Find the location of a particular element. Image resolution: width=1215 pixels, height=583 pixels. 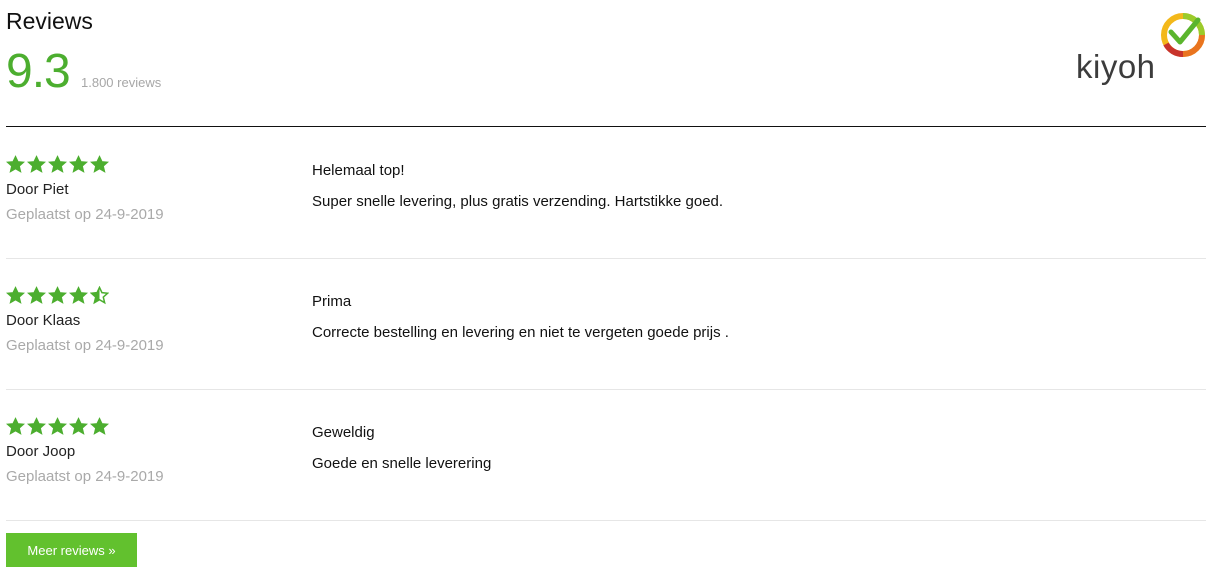

kiyoh-checkmark-icon is located at coordinates (1183, 35).